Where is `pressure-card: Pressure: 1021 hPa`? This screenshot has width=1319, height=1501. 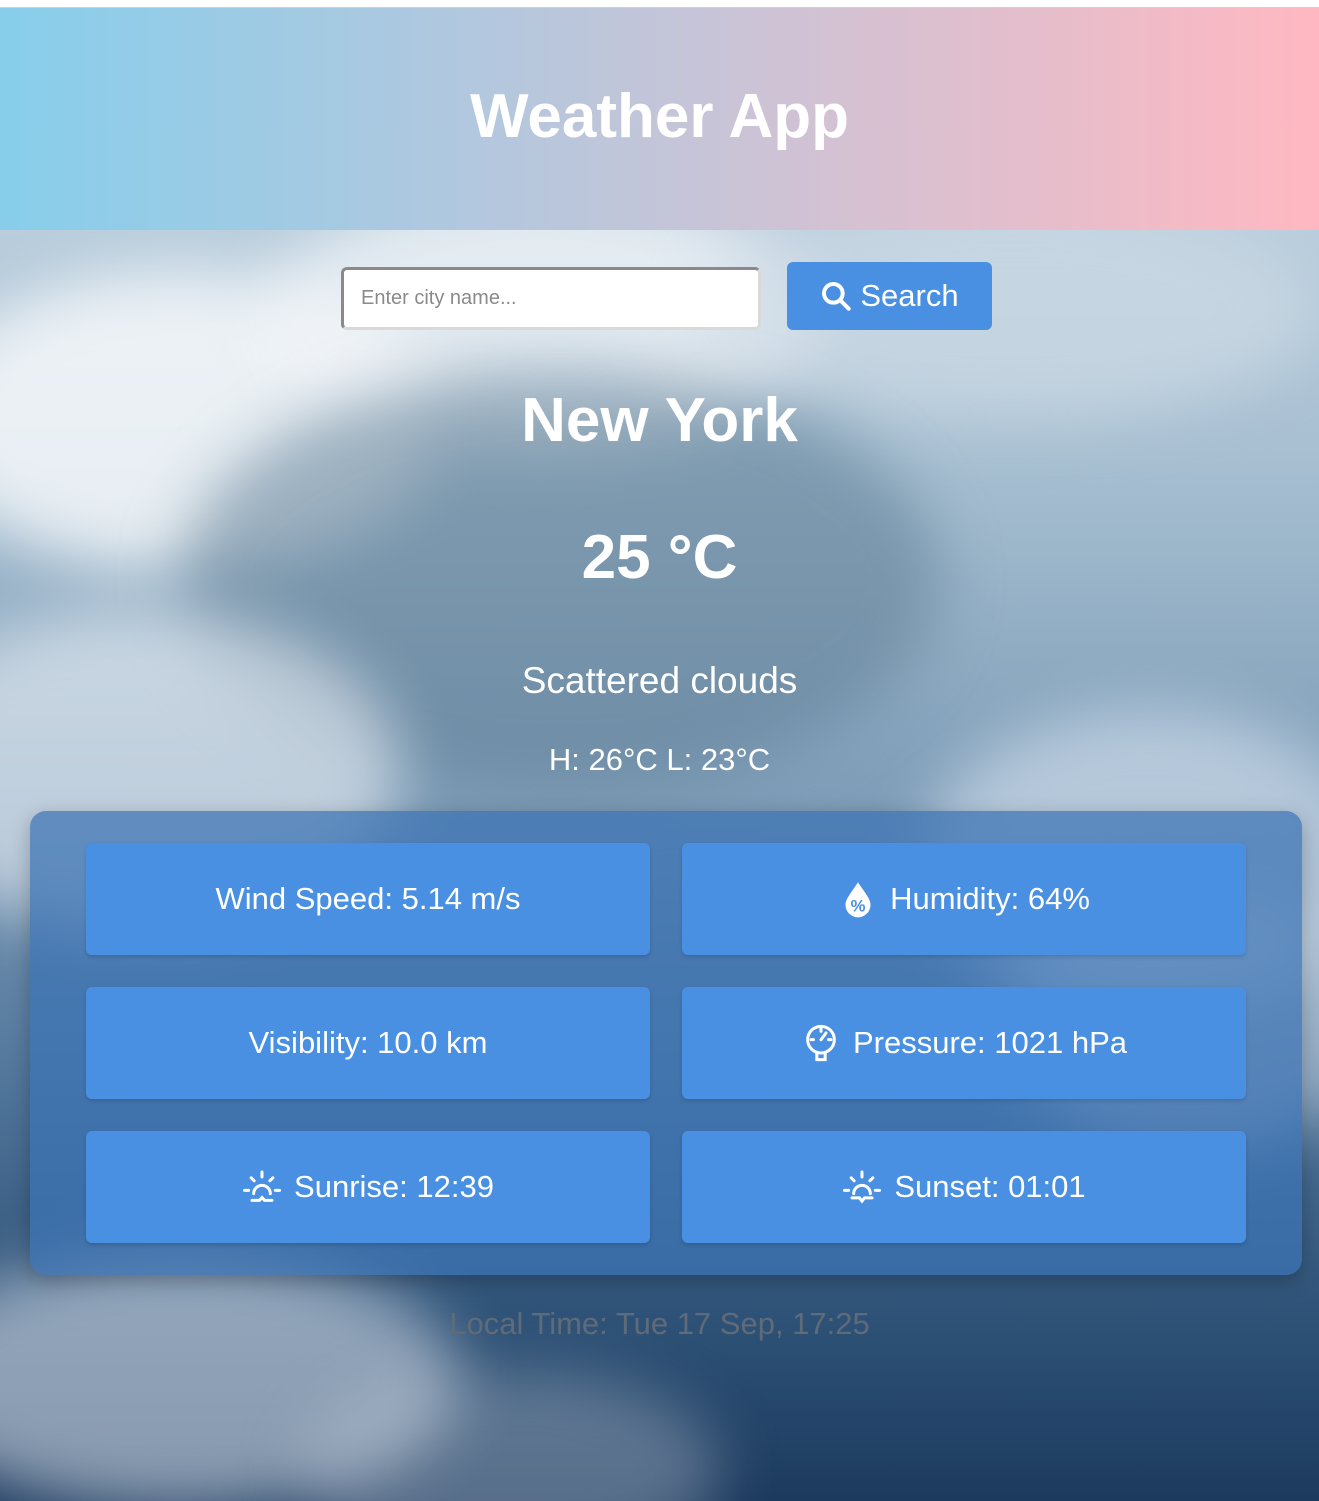
pressure-card: Pressure: 1021 hPa is located at coordinates (964, 1043).